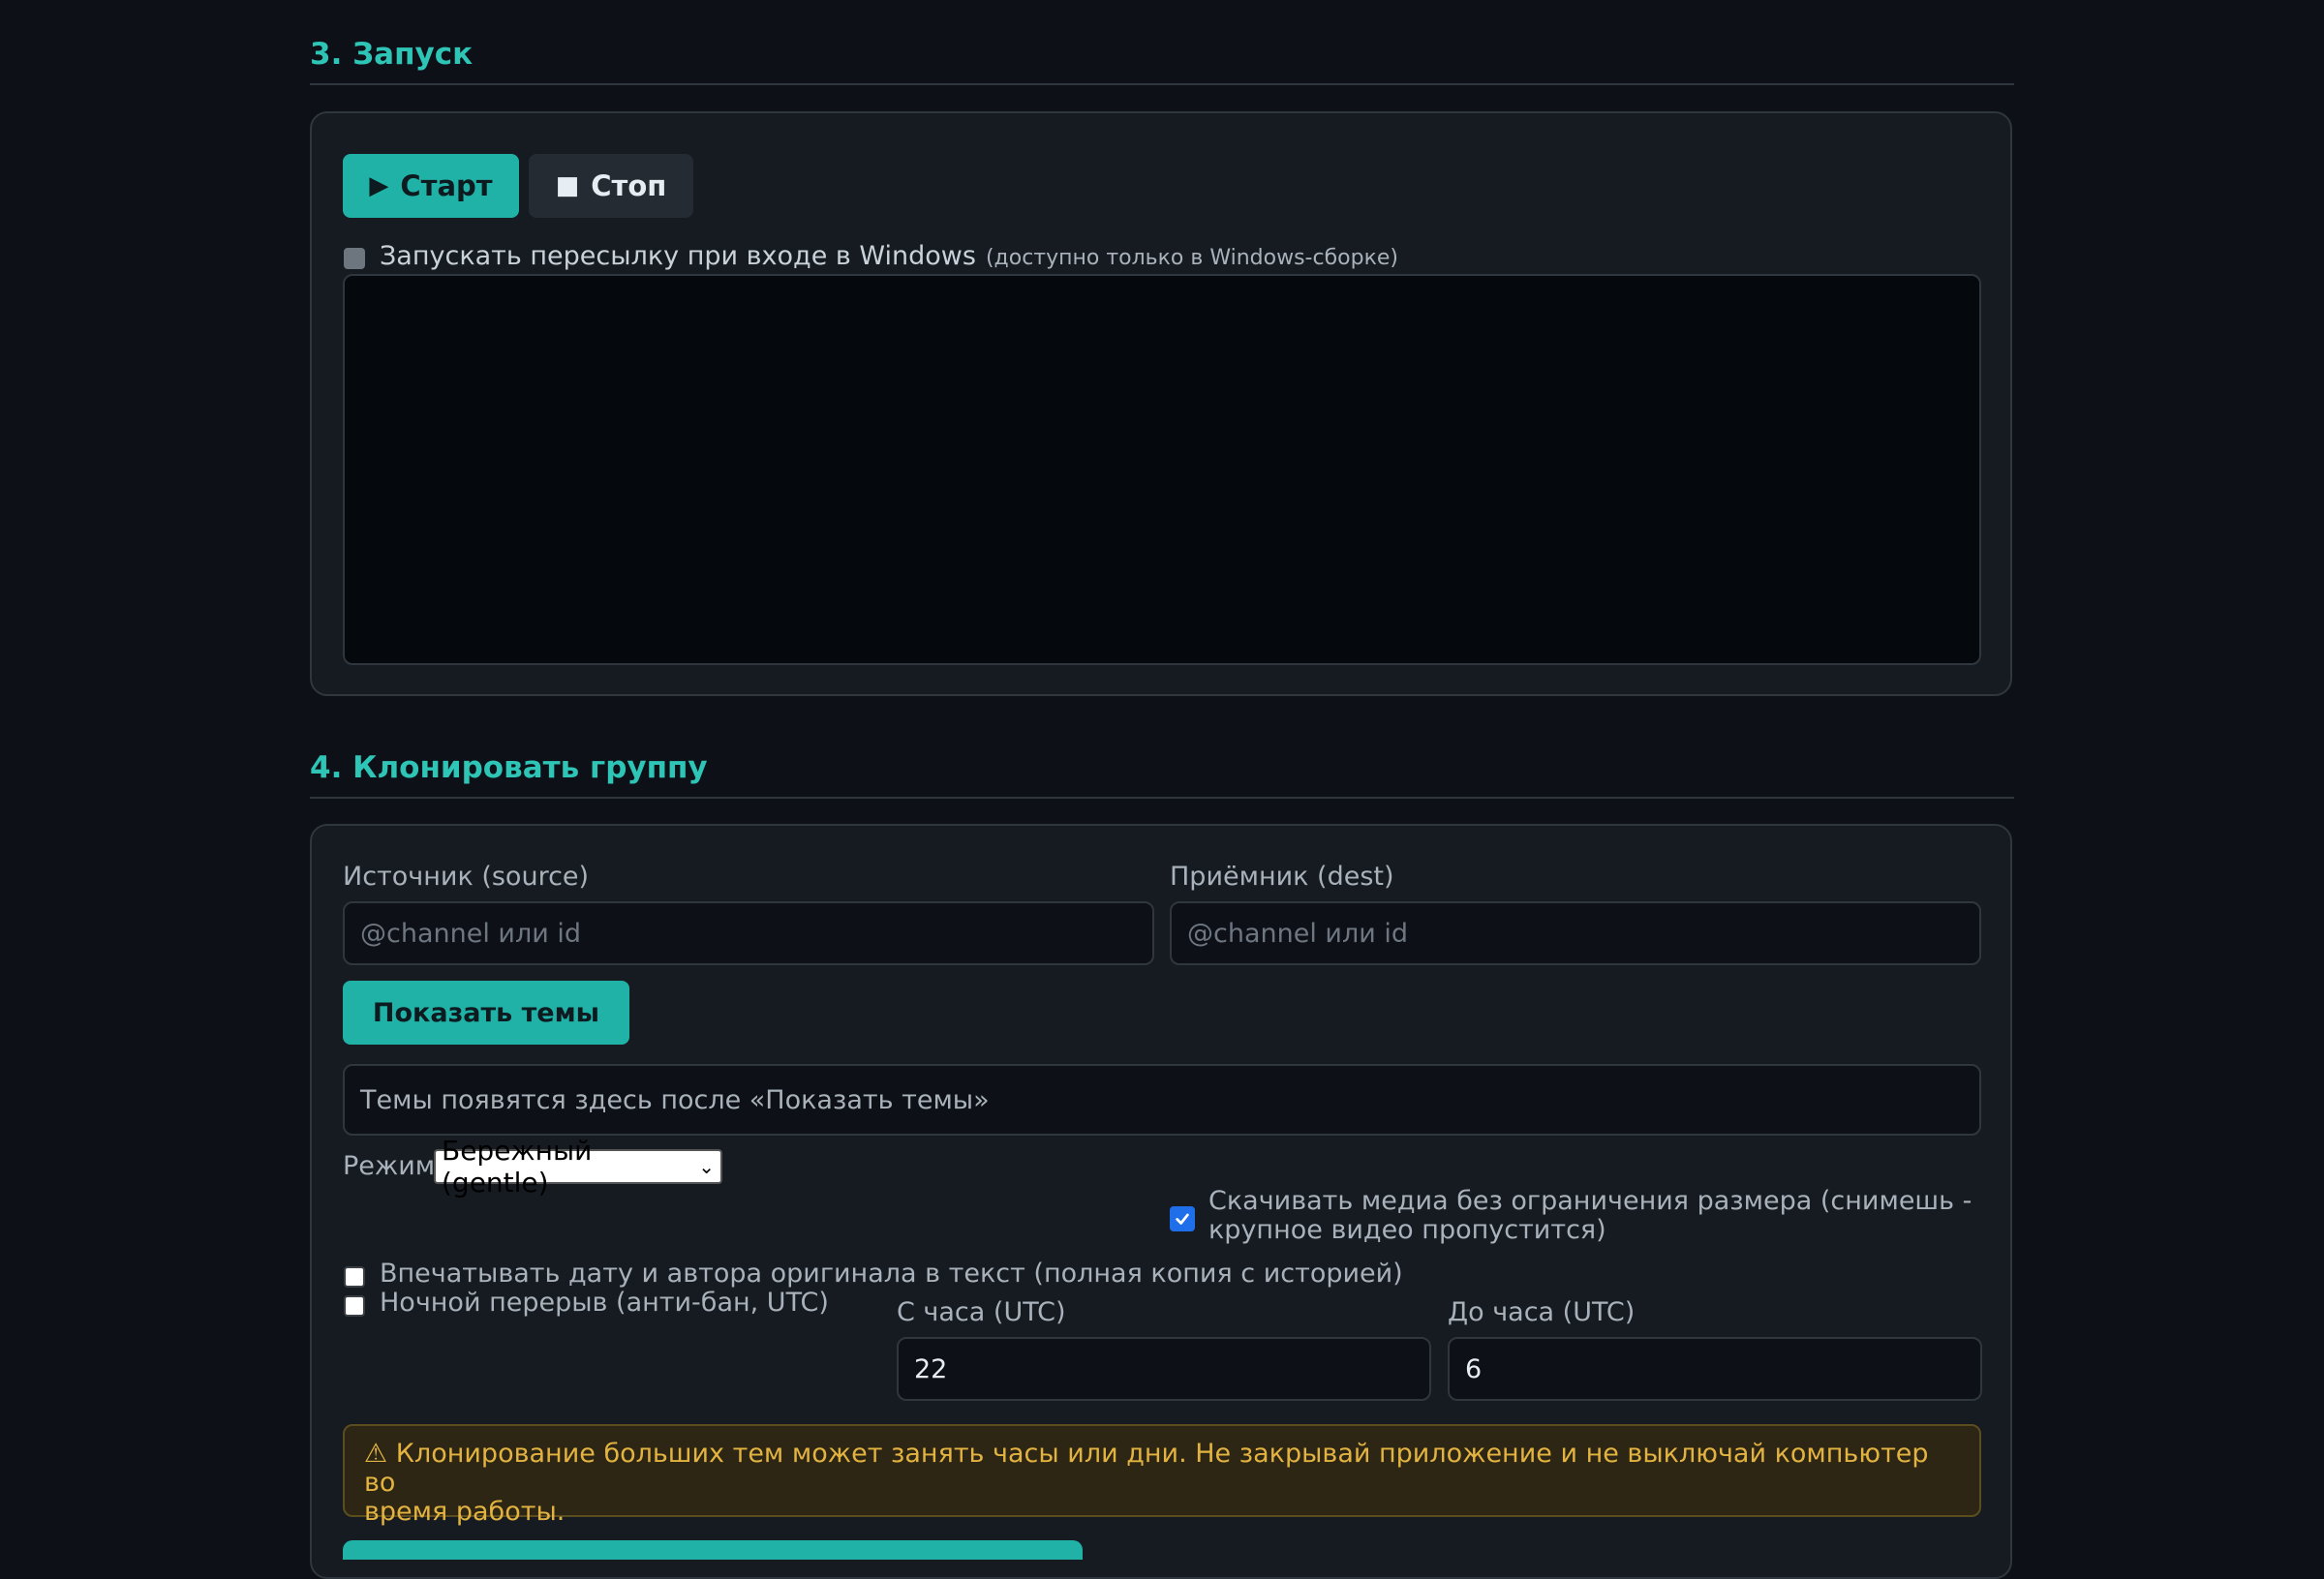 This screenshot has height=1579, width=2324. What do you see at coordinates (1407, 1230) in the screenshot?
I see `media-unlimited-label-line2: крупное видео пропустится)` at bounding box center [1407, 1230].